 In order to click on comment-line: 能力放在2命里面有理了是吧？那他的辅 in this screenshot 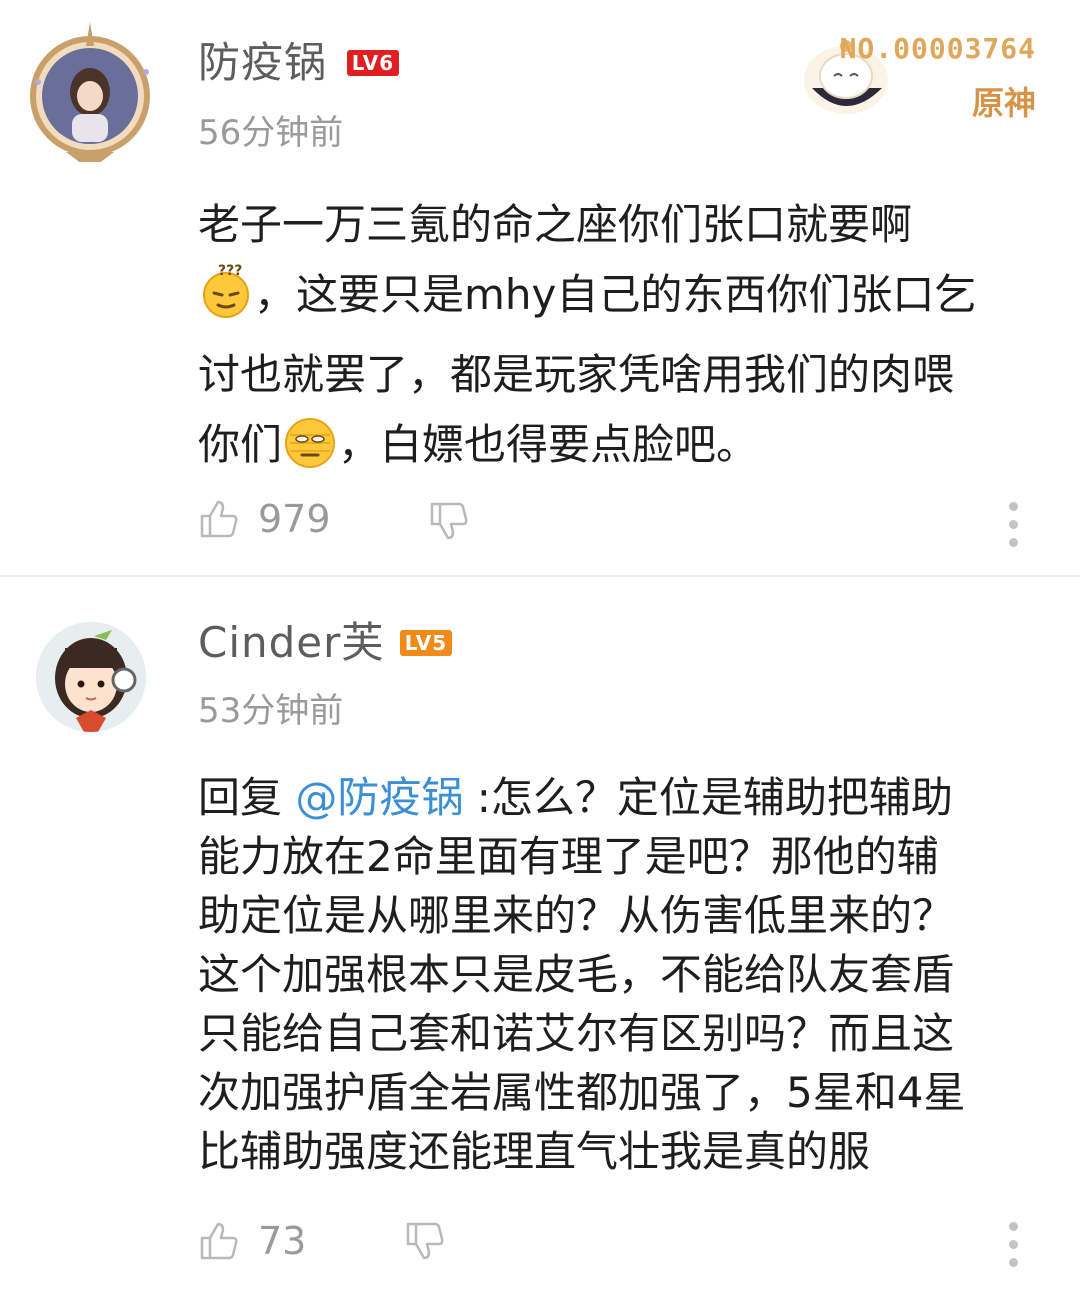, I will do `click(568, 856)`.